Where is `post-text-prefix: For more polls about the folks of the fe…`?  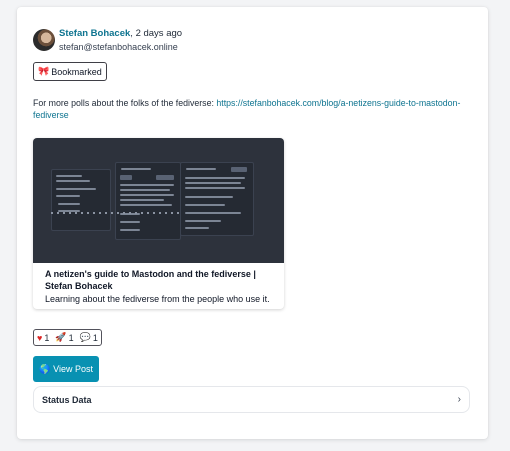 post-text-prefix: For more polls about the folks of the fe… is located at coordinates (125, 103).